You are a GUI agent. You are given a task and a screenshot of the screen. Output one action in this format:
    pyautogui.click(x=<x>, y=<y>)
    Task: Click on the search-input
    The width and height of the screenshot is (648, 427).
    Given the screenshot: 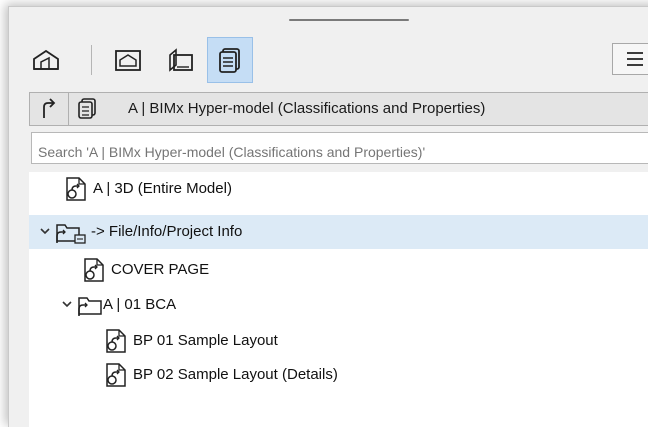 What is the action you would take?
    pyautogui.click(x=339, y=148)
    